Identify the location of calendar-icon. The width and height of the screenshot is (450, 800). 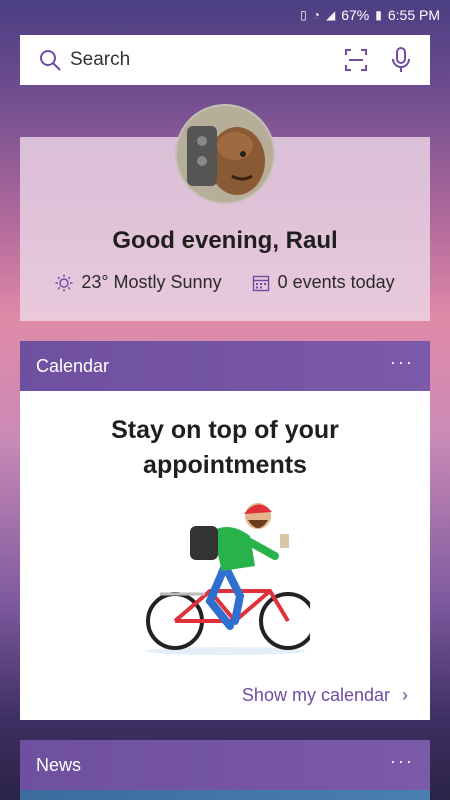
(260, 283).